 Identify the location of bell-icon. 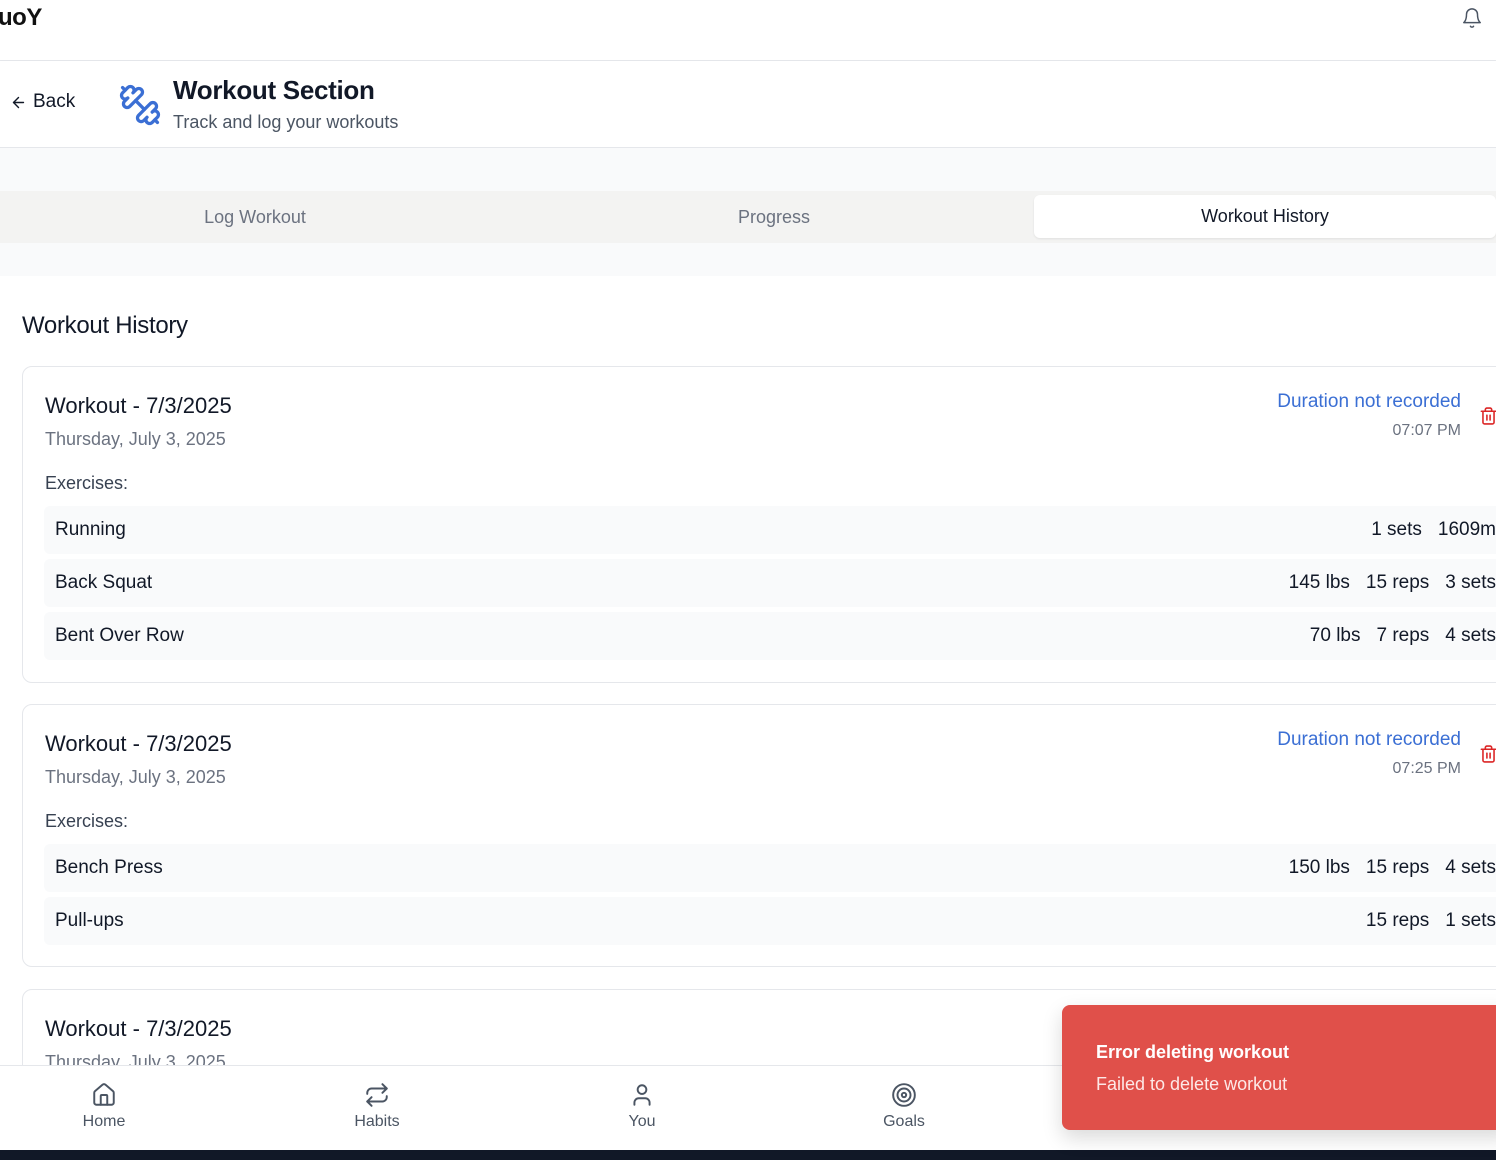
(1472, 18).